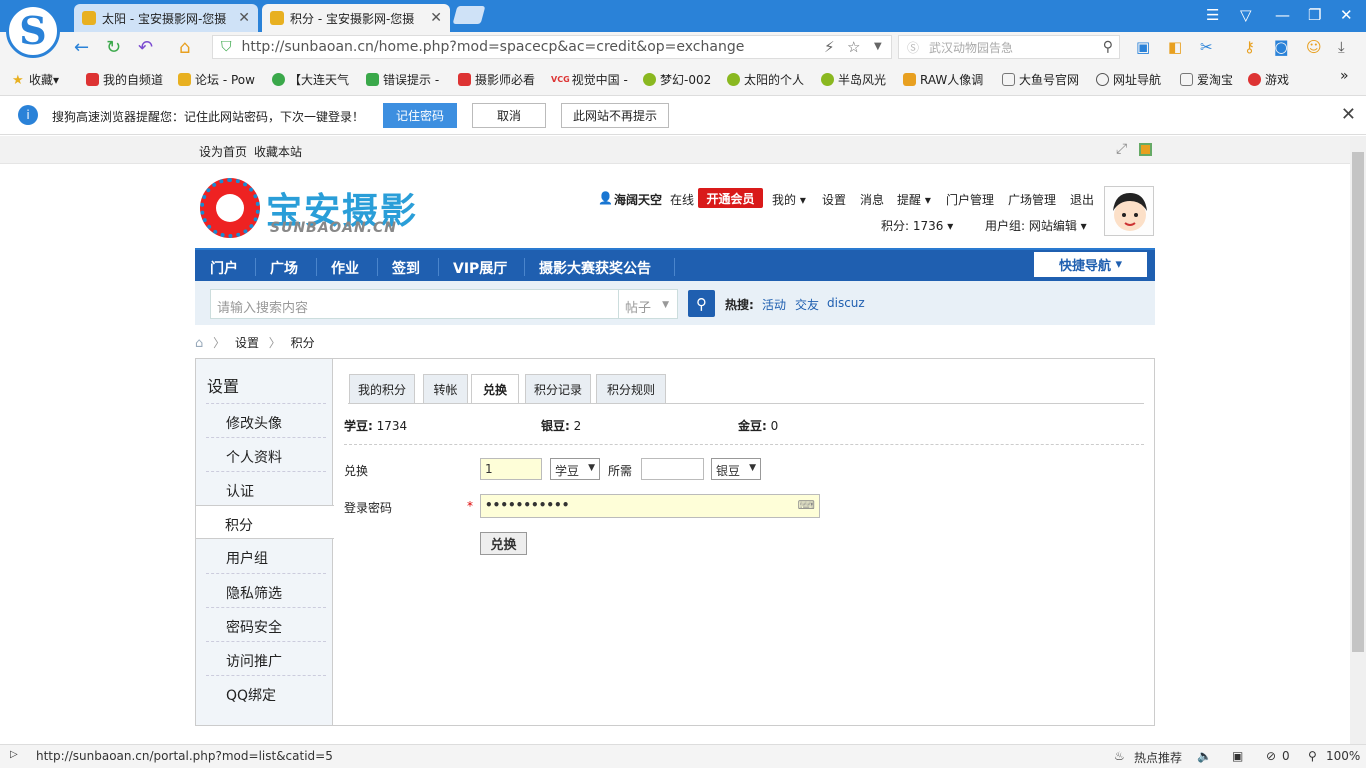  Describe the element at coordinates (1108, 47) in the screenshot. I see `search-icon: ⚲` at that location.